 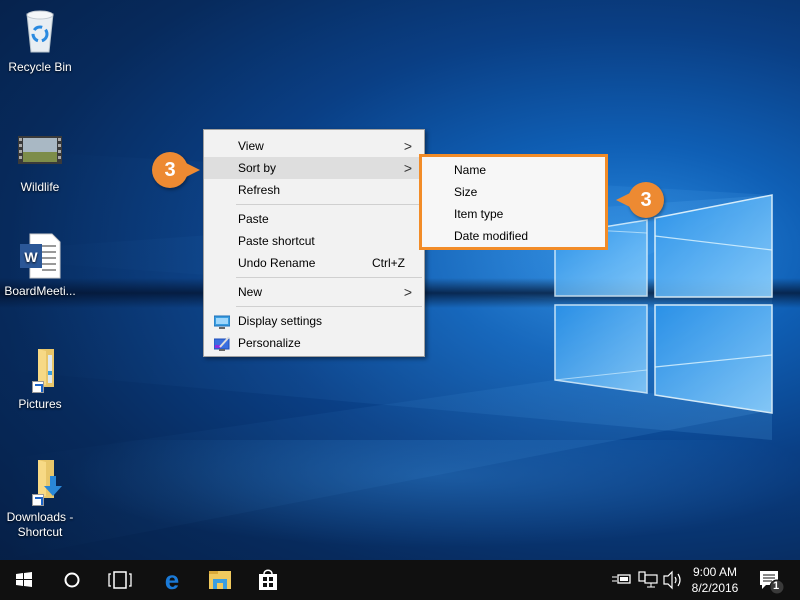 I want to click on menu-item-display-settings: Display settings, so click(x=314, y=321).